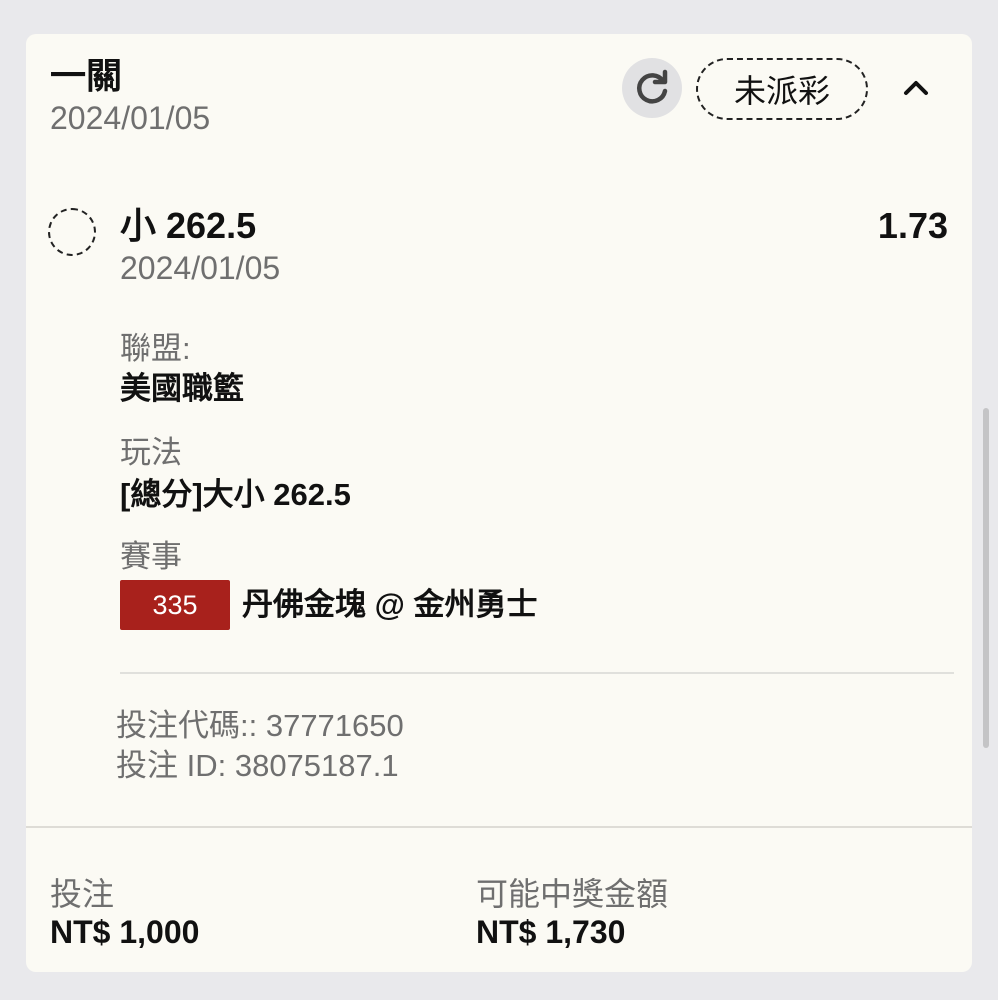  I want to click on event-name: 丹佛金塊 @ 金州勇士, so click(390, 604).